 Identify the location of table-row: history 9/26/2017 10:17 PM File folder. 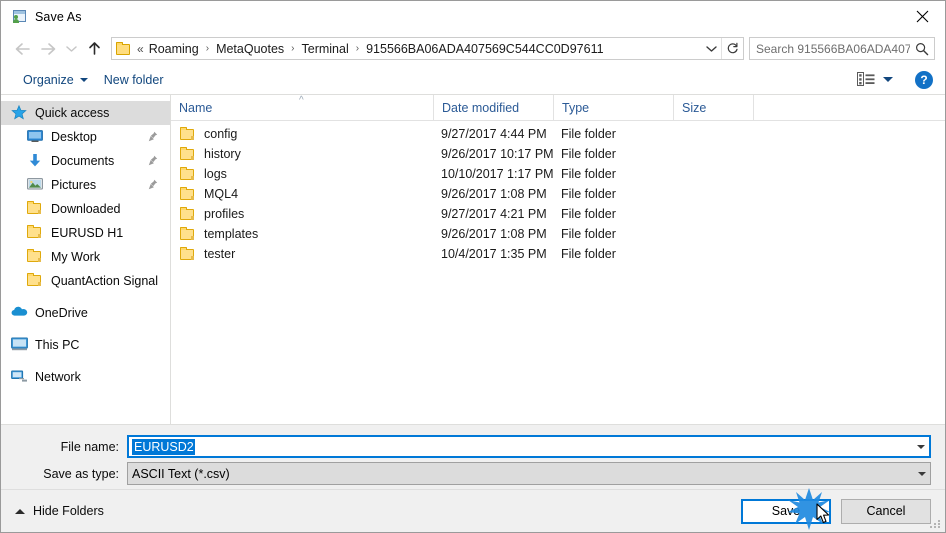
(558, 154).